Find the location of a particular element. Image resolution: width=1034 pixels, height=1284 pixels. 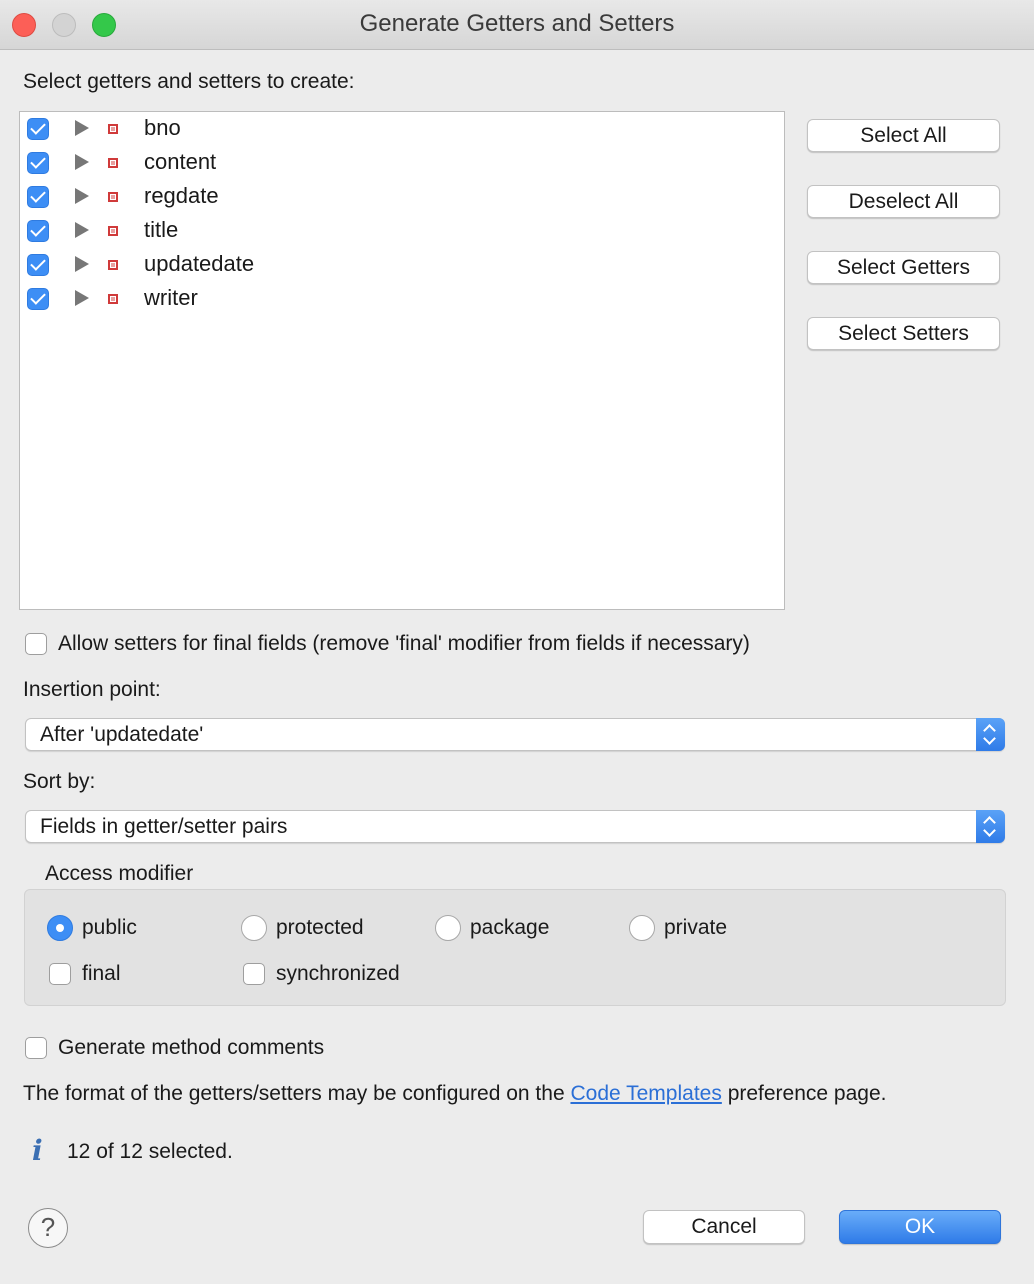

allow-final-setters-checkbox is located at coordinates (36, 644).